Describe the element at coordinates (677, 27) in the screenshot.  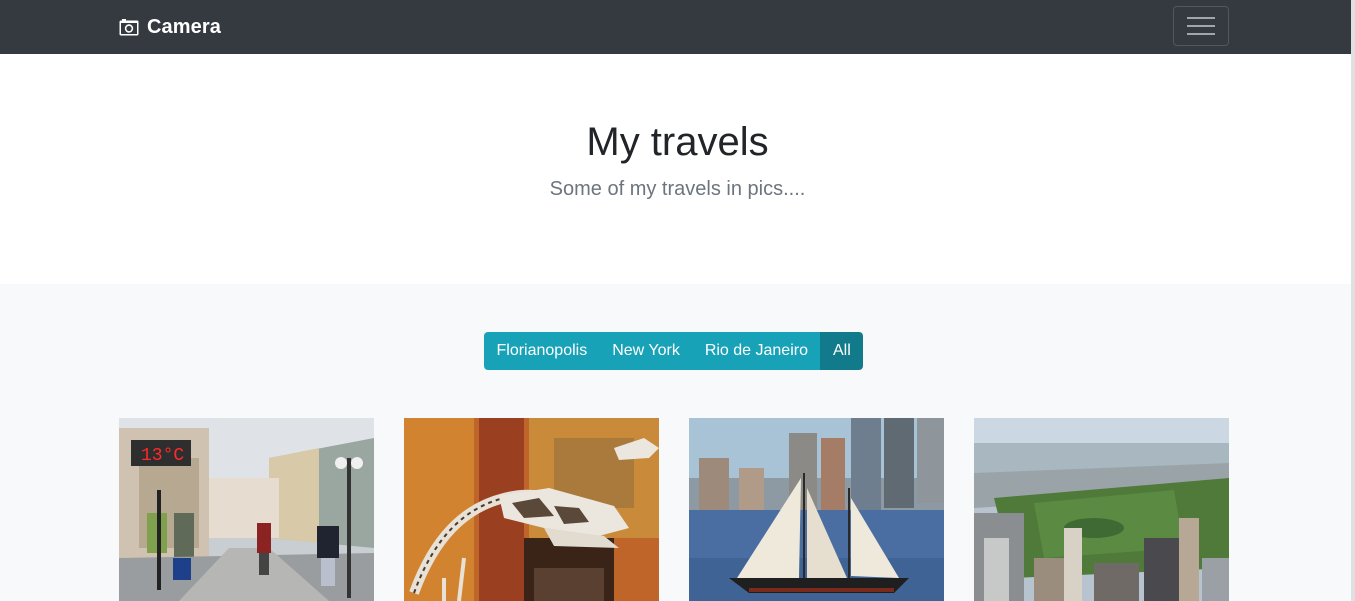
I see `navbar: Camera` at that location.